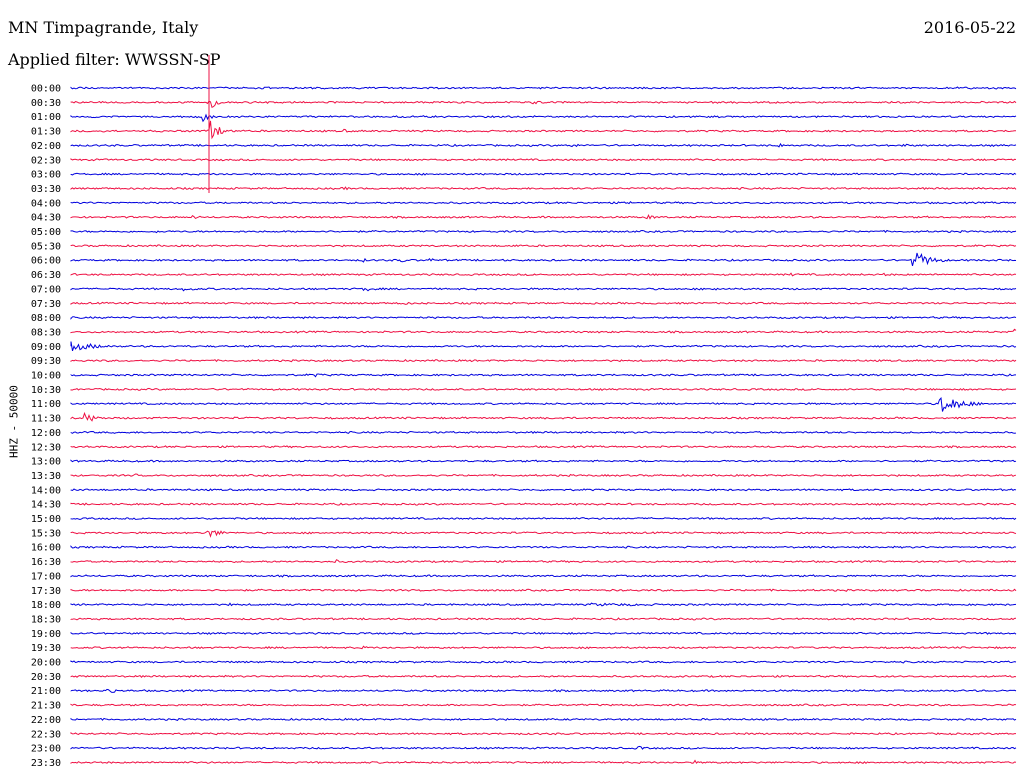 The height and width of the screenshot is (780, 1024). What do you see at coordinates (46, 663) in the screenshot?
I see `time-tick-label: 20:00` at bounding box center [46, 663].